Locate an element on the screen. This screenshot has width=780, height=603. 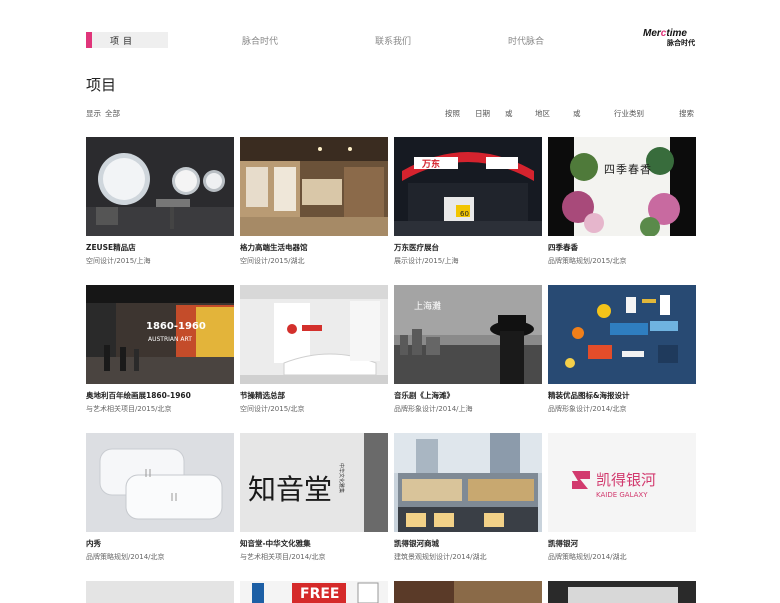
project-card: 格力高端生活电器馆 空间设计/2015/湖北 is located at coordinates (314, 201).